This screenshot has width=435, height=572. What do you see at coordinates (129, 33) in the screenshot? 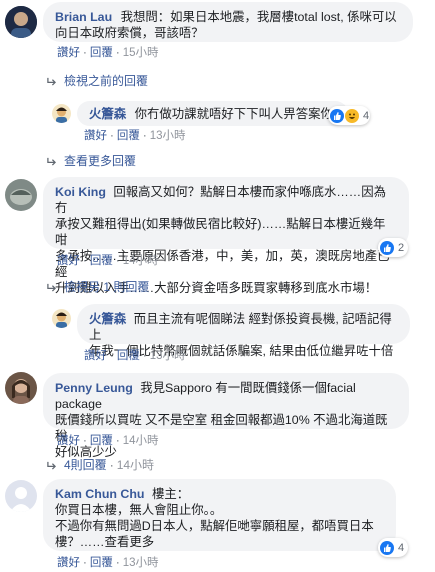
I see `comment-text: 向日本政府索償，哥該唔？` at bounding box center [129, 33].